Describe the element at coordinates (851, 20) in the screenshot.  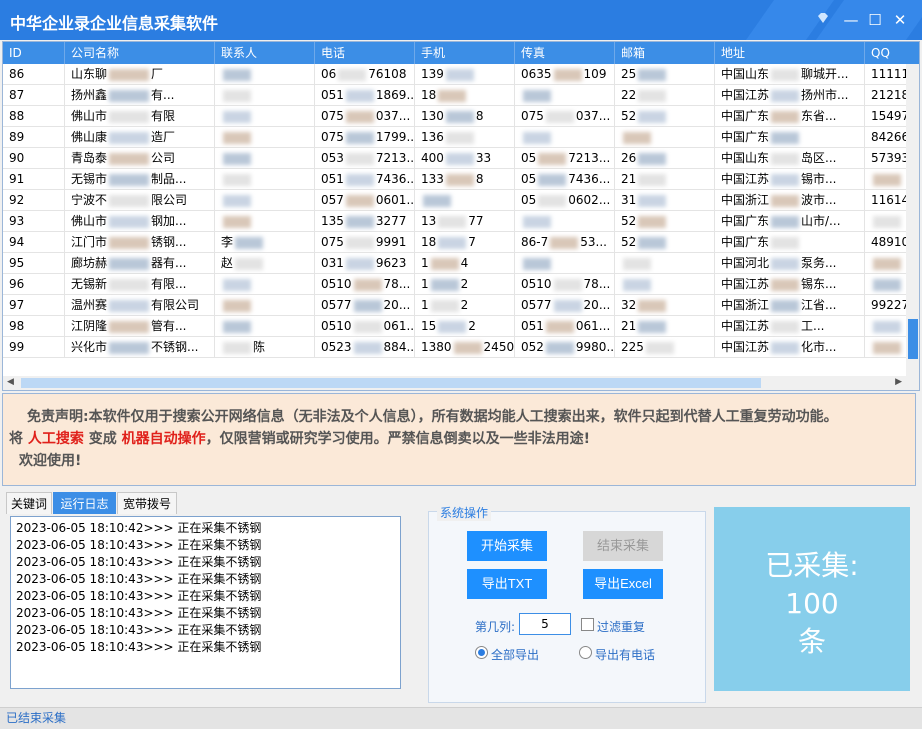
I see `minimize-icon: —` at that location.